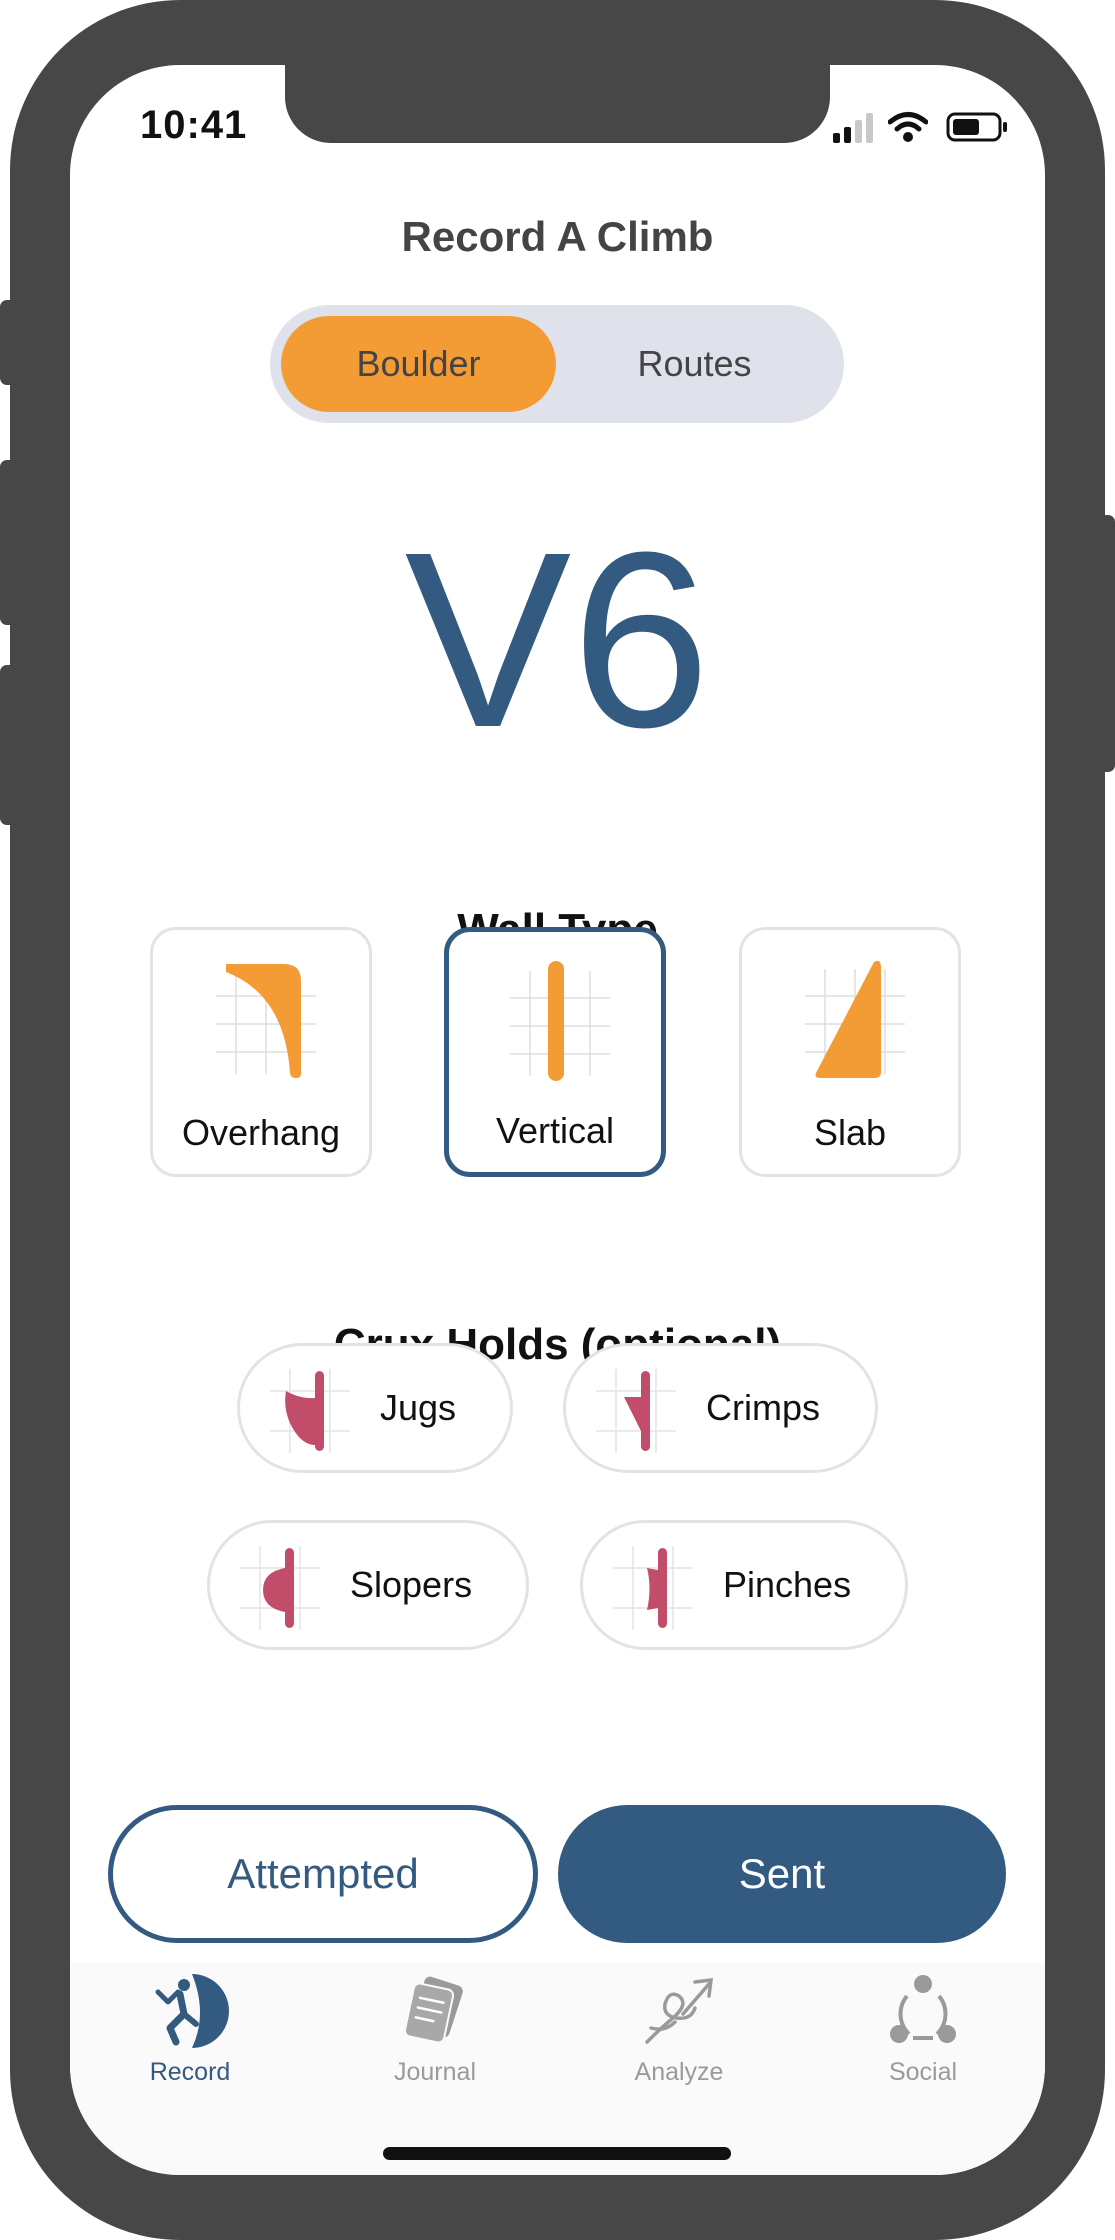  I want to click on hold-slopers: Slopers, so click(368, 1585).